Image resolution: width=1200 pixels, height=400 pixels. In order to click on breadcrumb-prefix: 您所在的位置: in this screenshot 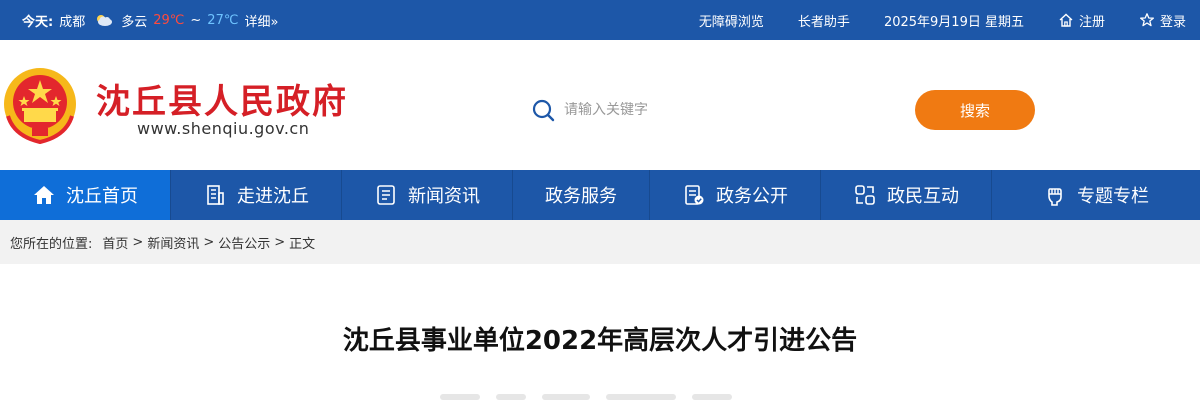, I will do `click(51, 244)`.